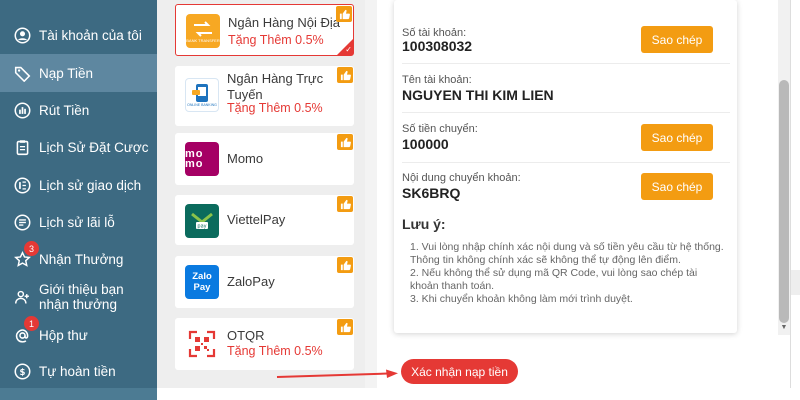 Image resolution: width=800 pixels, height=400 pixels. I want to click on sidebar-item-bet-history: Lịch Sử Đặt Cược, so click(78, 147).